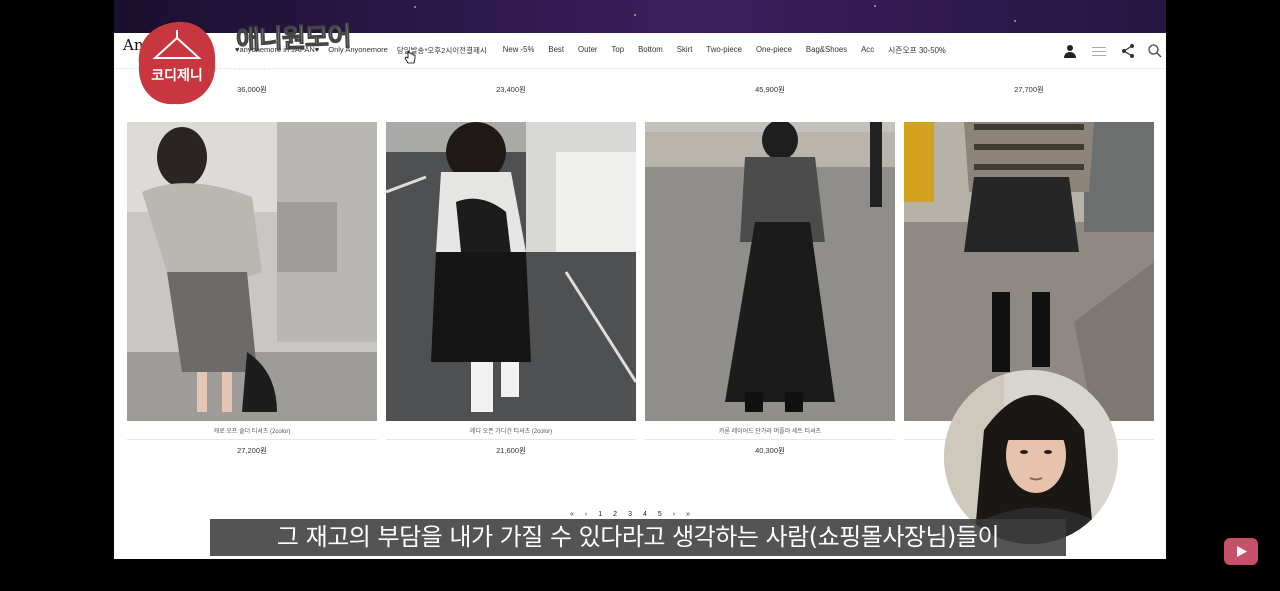  Describe the element at coordinates (519, 50) in the screenshot. I see `nav-cat-new: New -5%` at that location.